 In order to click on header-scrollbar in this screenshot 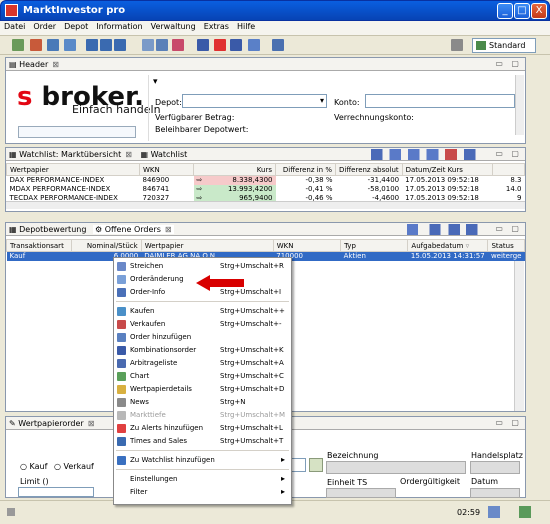, I will do `click(519, 105)`.